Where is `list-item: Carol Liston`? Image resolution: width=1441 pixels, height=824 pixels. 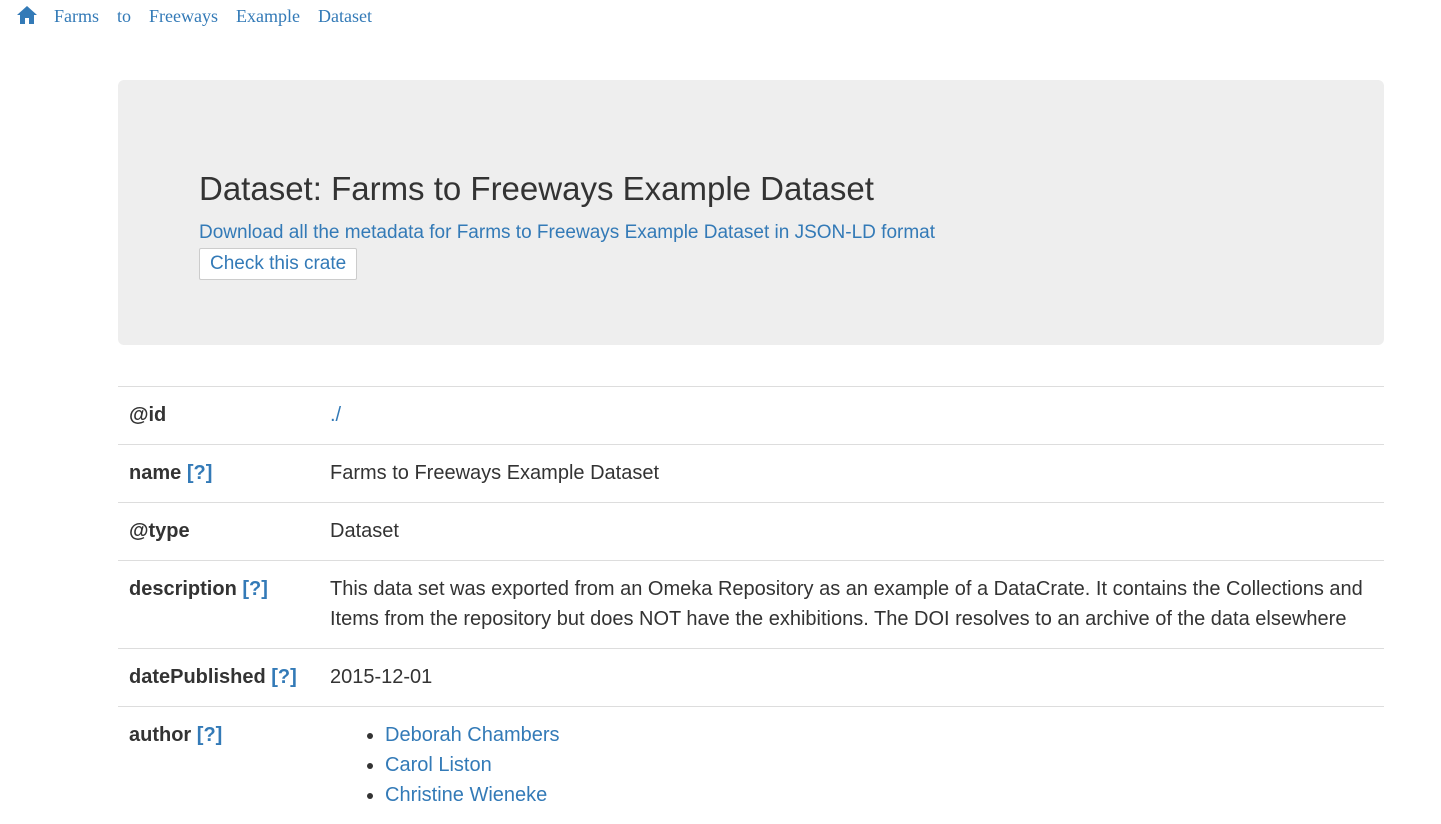 list-item: Carol Liston is located at coordinates (879, 765).